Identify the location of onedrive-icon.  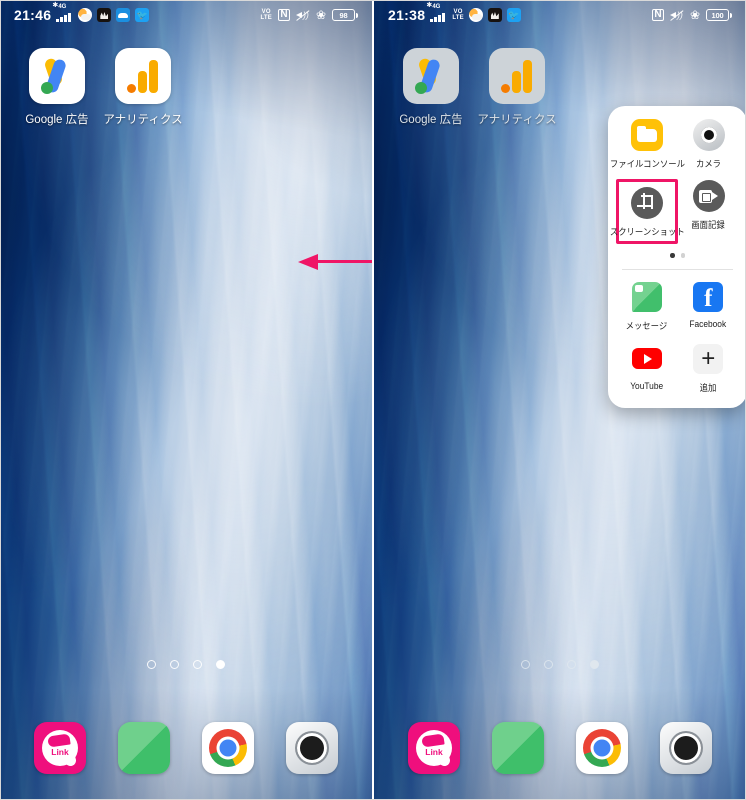
(123, 15).